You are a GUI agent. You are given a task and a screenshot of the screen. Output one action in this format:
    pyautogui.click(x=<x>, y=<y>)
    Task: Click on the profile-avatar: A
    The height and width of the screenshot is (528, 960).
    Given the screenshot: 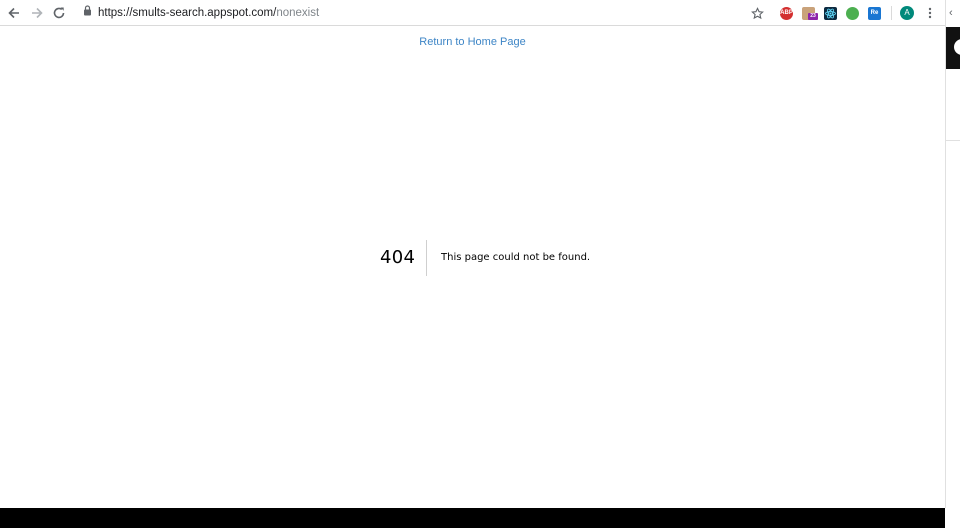 What is the action you would take?
    pyautogui.click(x=907, y=13)
    